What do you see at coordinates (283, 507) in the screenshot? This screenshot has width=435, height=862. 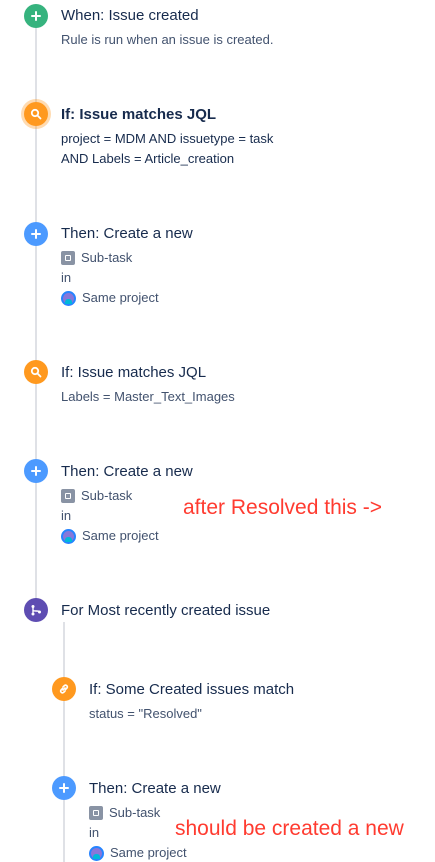 I see `annotation-note-1: after Resolved this ->` at bounding box center [283, 507].